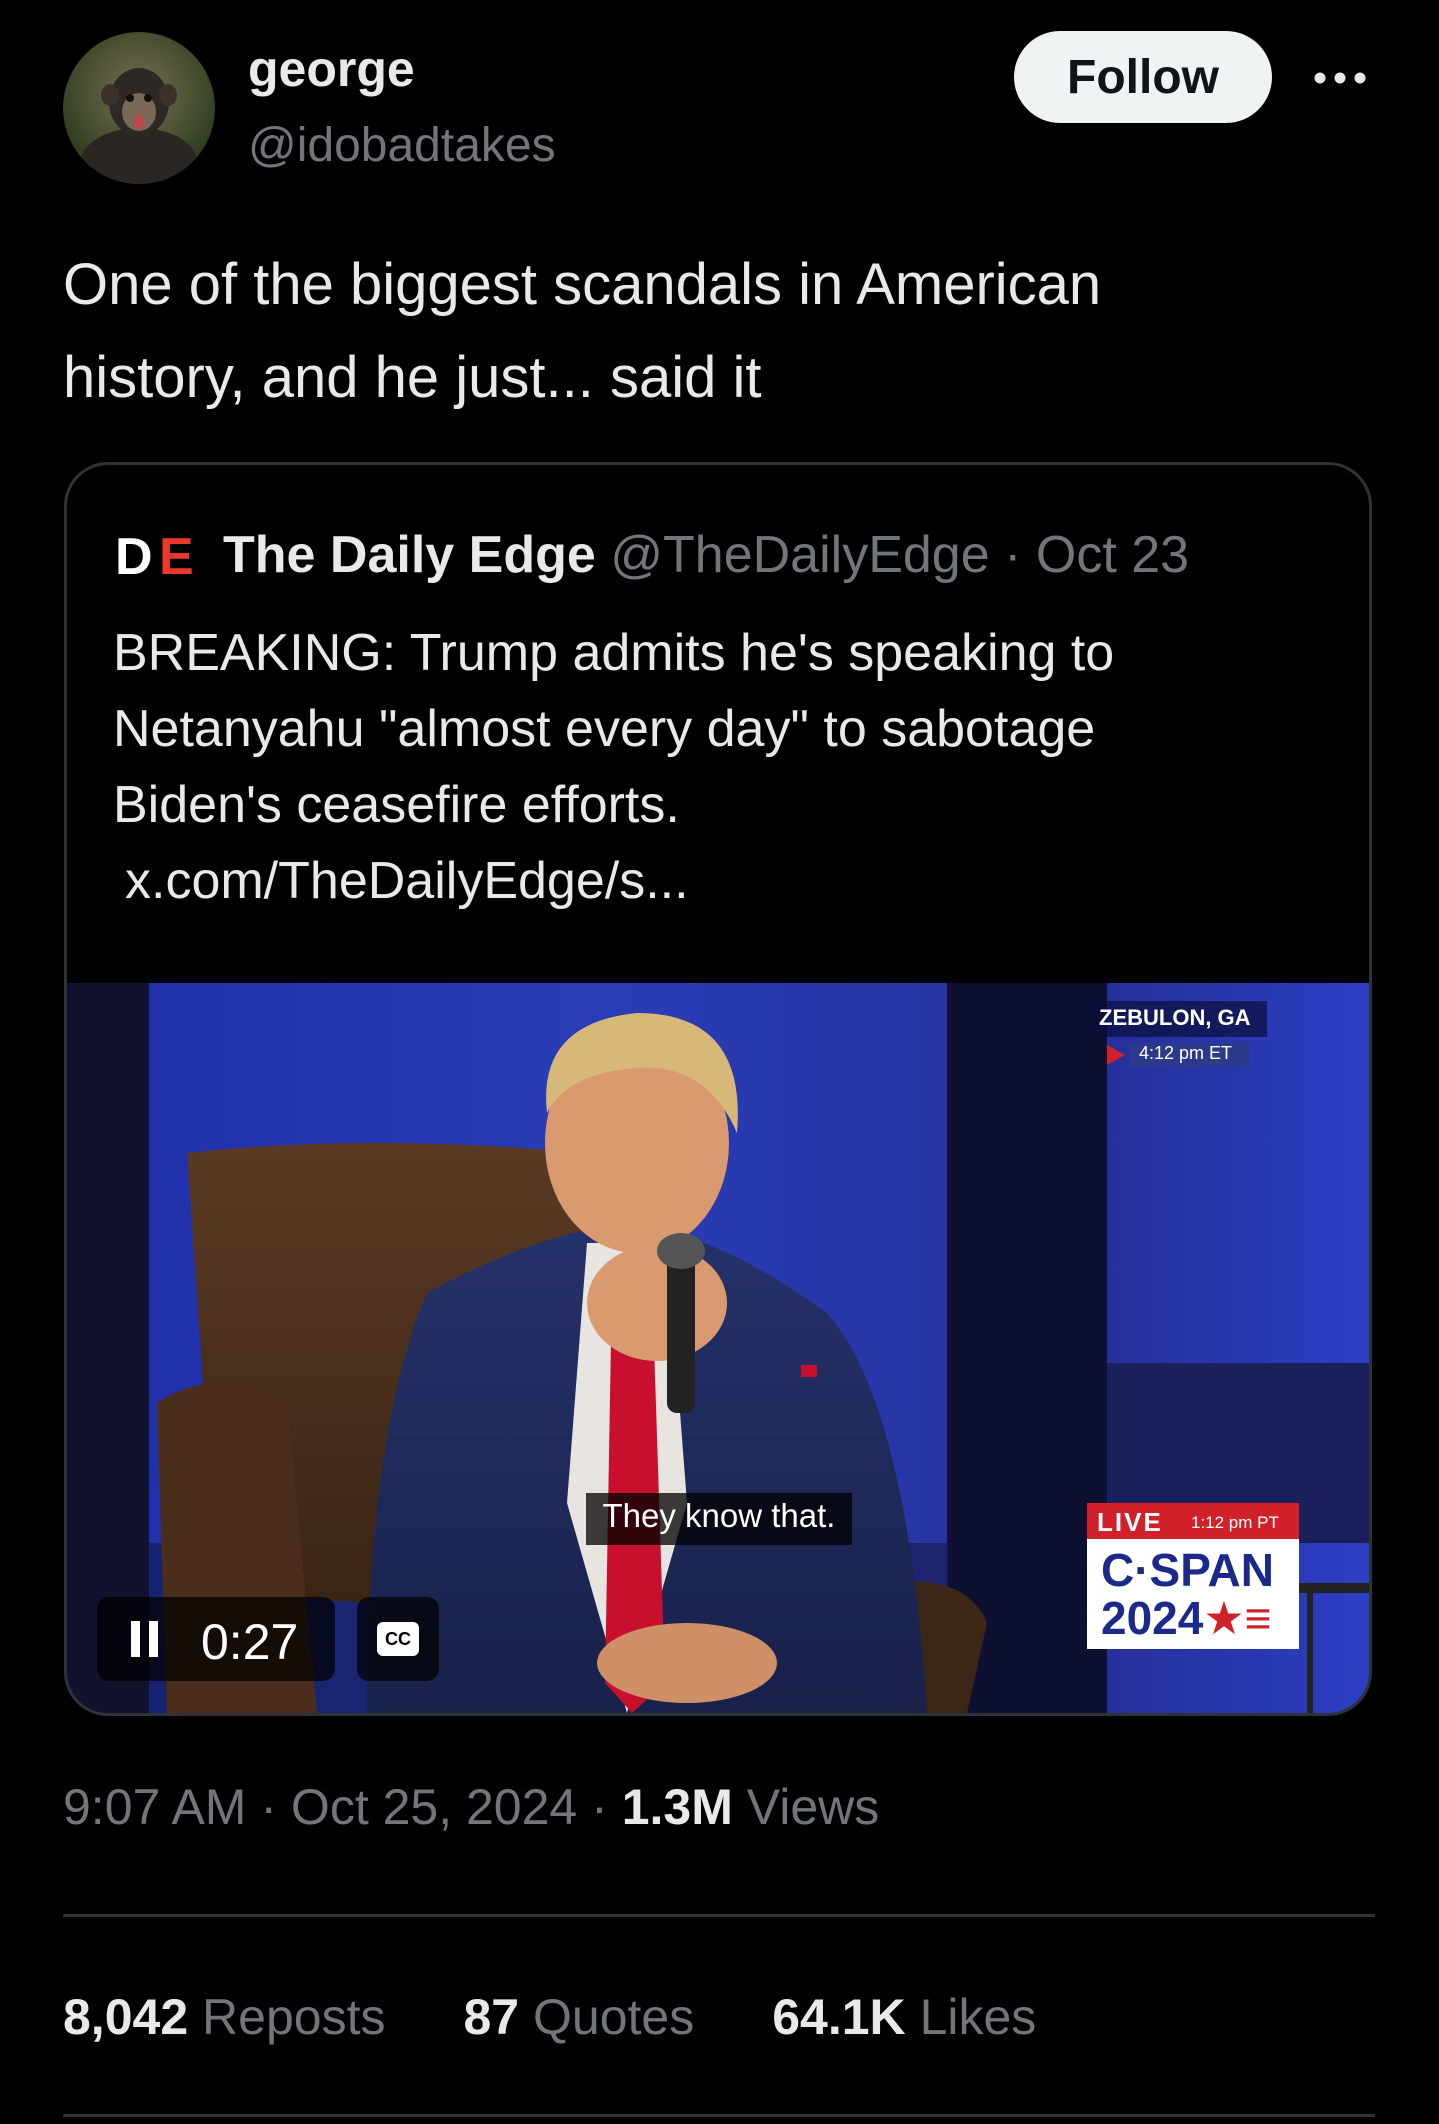  I want to click on monkey-avatar-icon, so click(139, 126).